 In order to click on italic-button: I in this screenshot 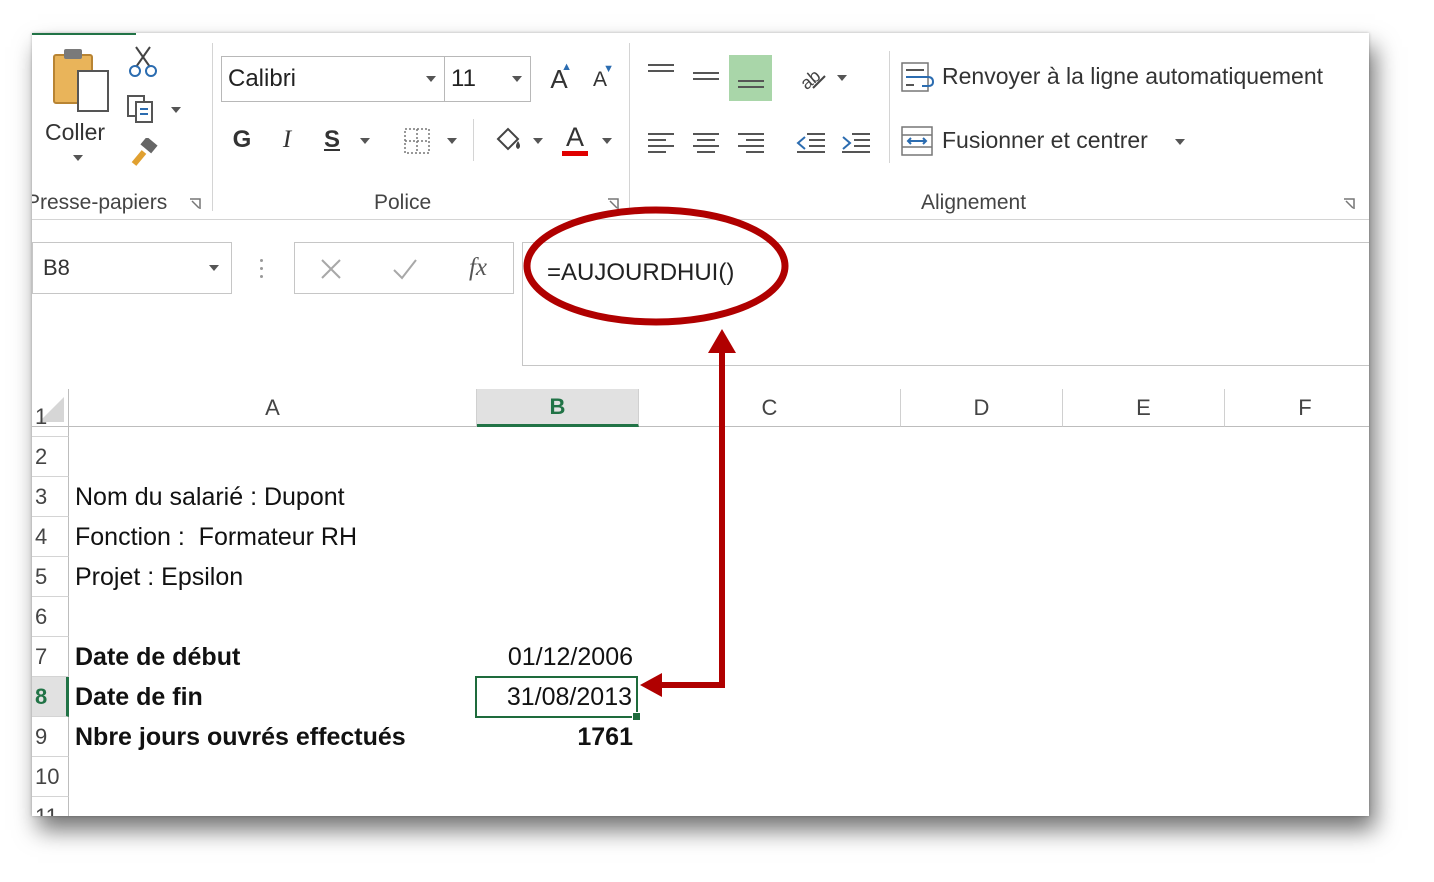, I will do `click(287, 140)`.